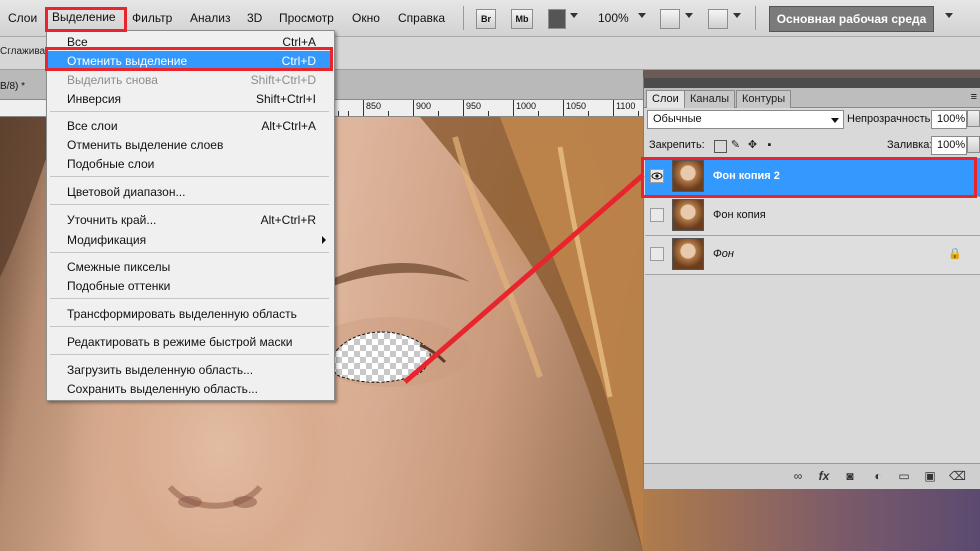 The width and height of the screenshot is (980, 551). What do you see at coordinates (524, 278) in the screenshot?
I see `annotation-arrow` at bounding box center [524, 278].